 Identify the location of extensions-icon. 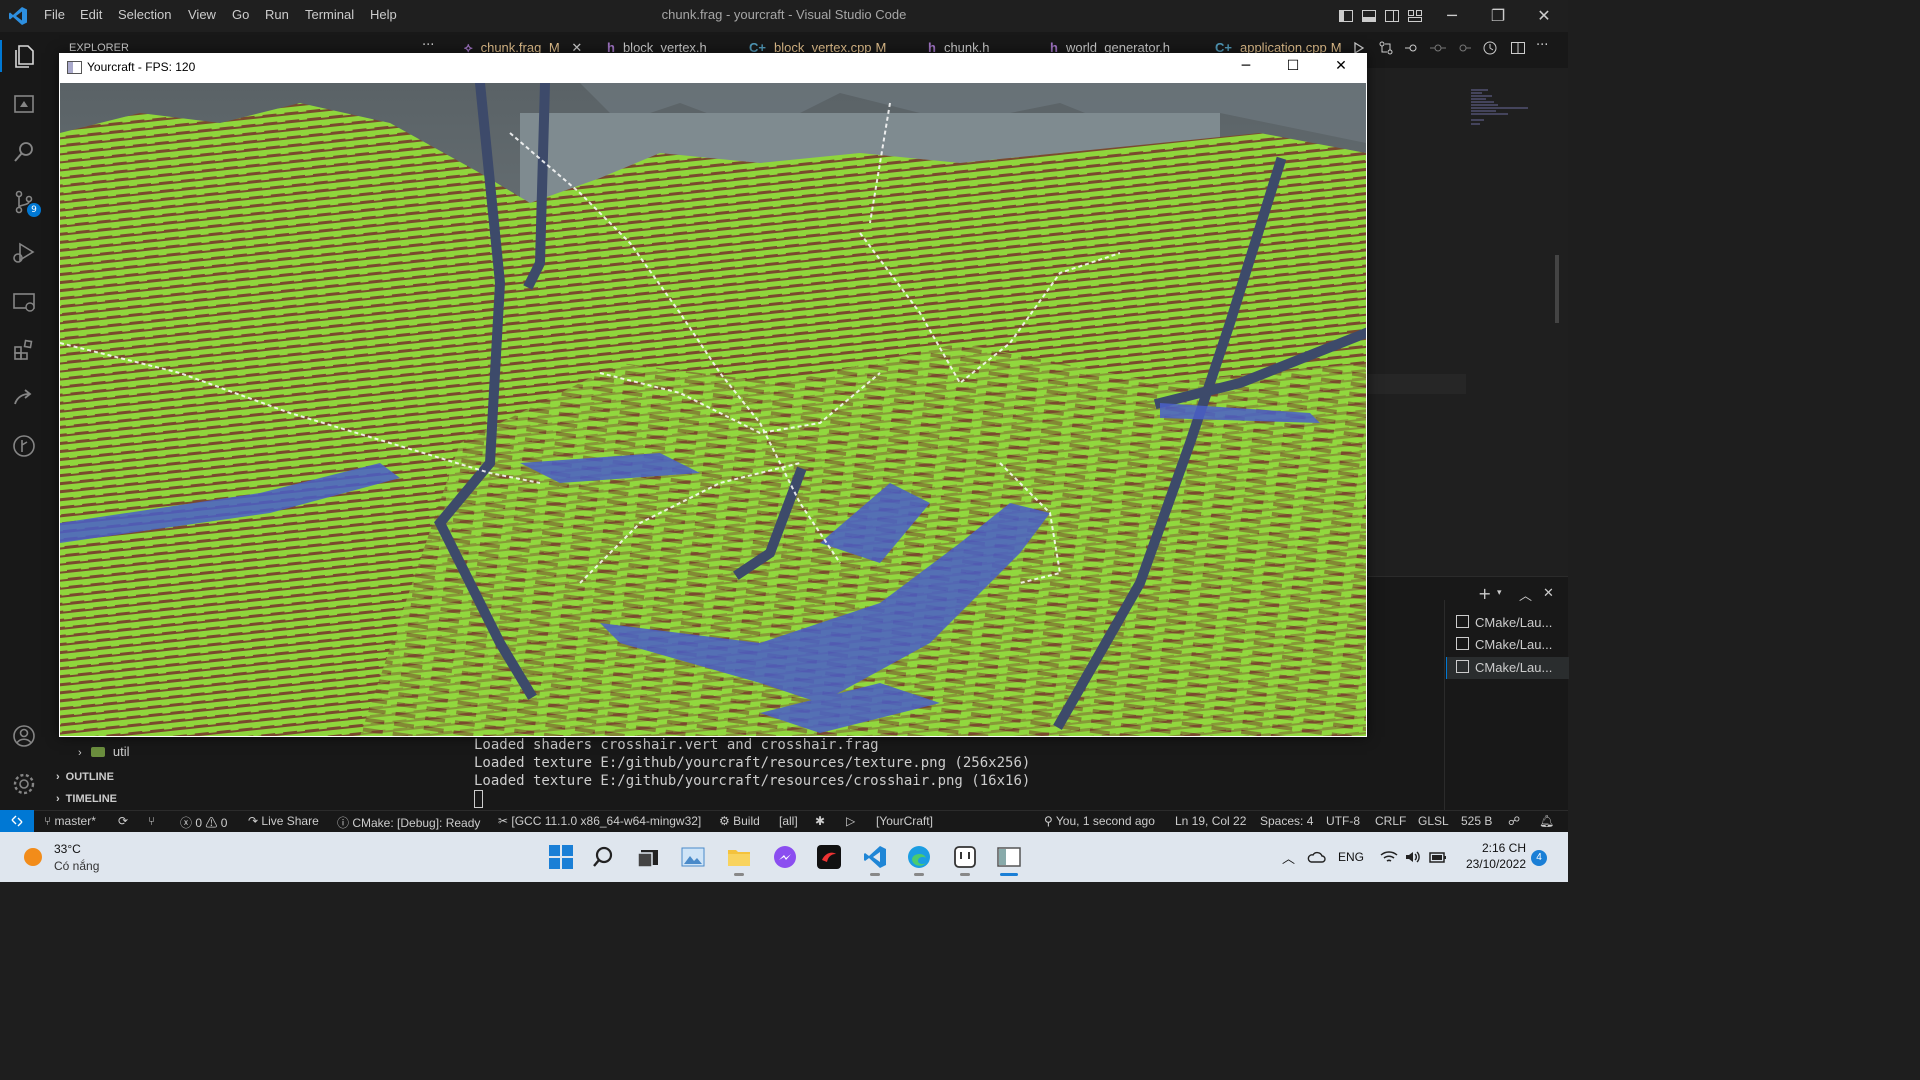
(24, 350).